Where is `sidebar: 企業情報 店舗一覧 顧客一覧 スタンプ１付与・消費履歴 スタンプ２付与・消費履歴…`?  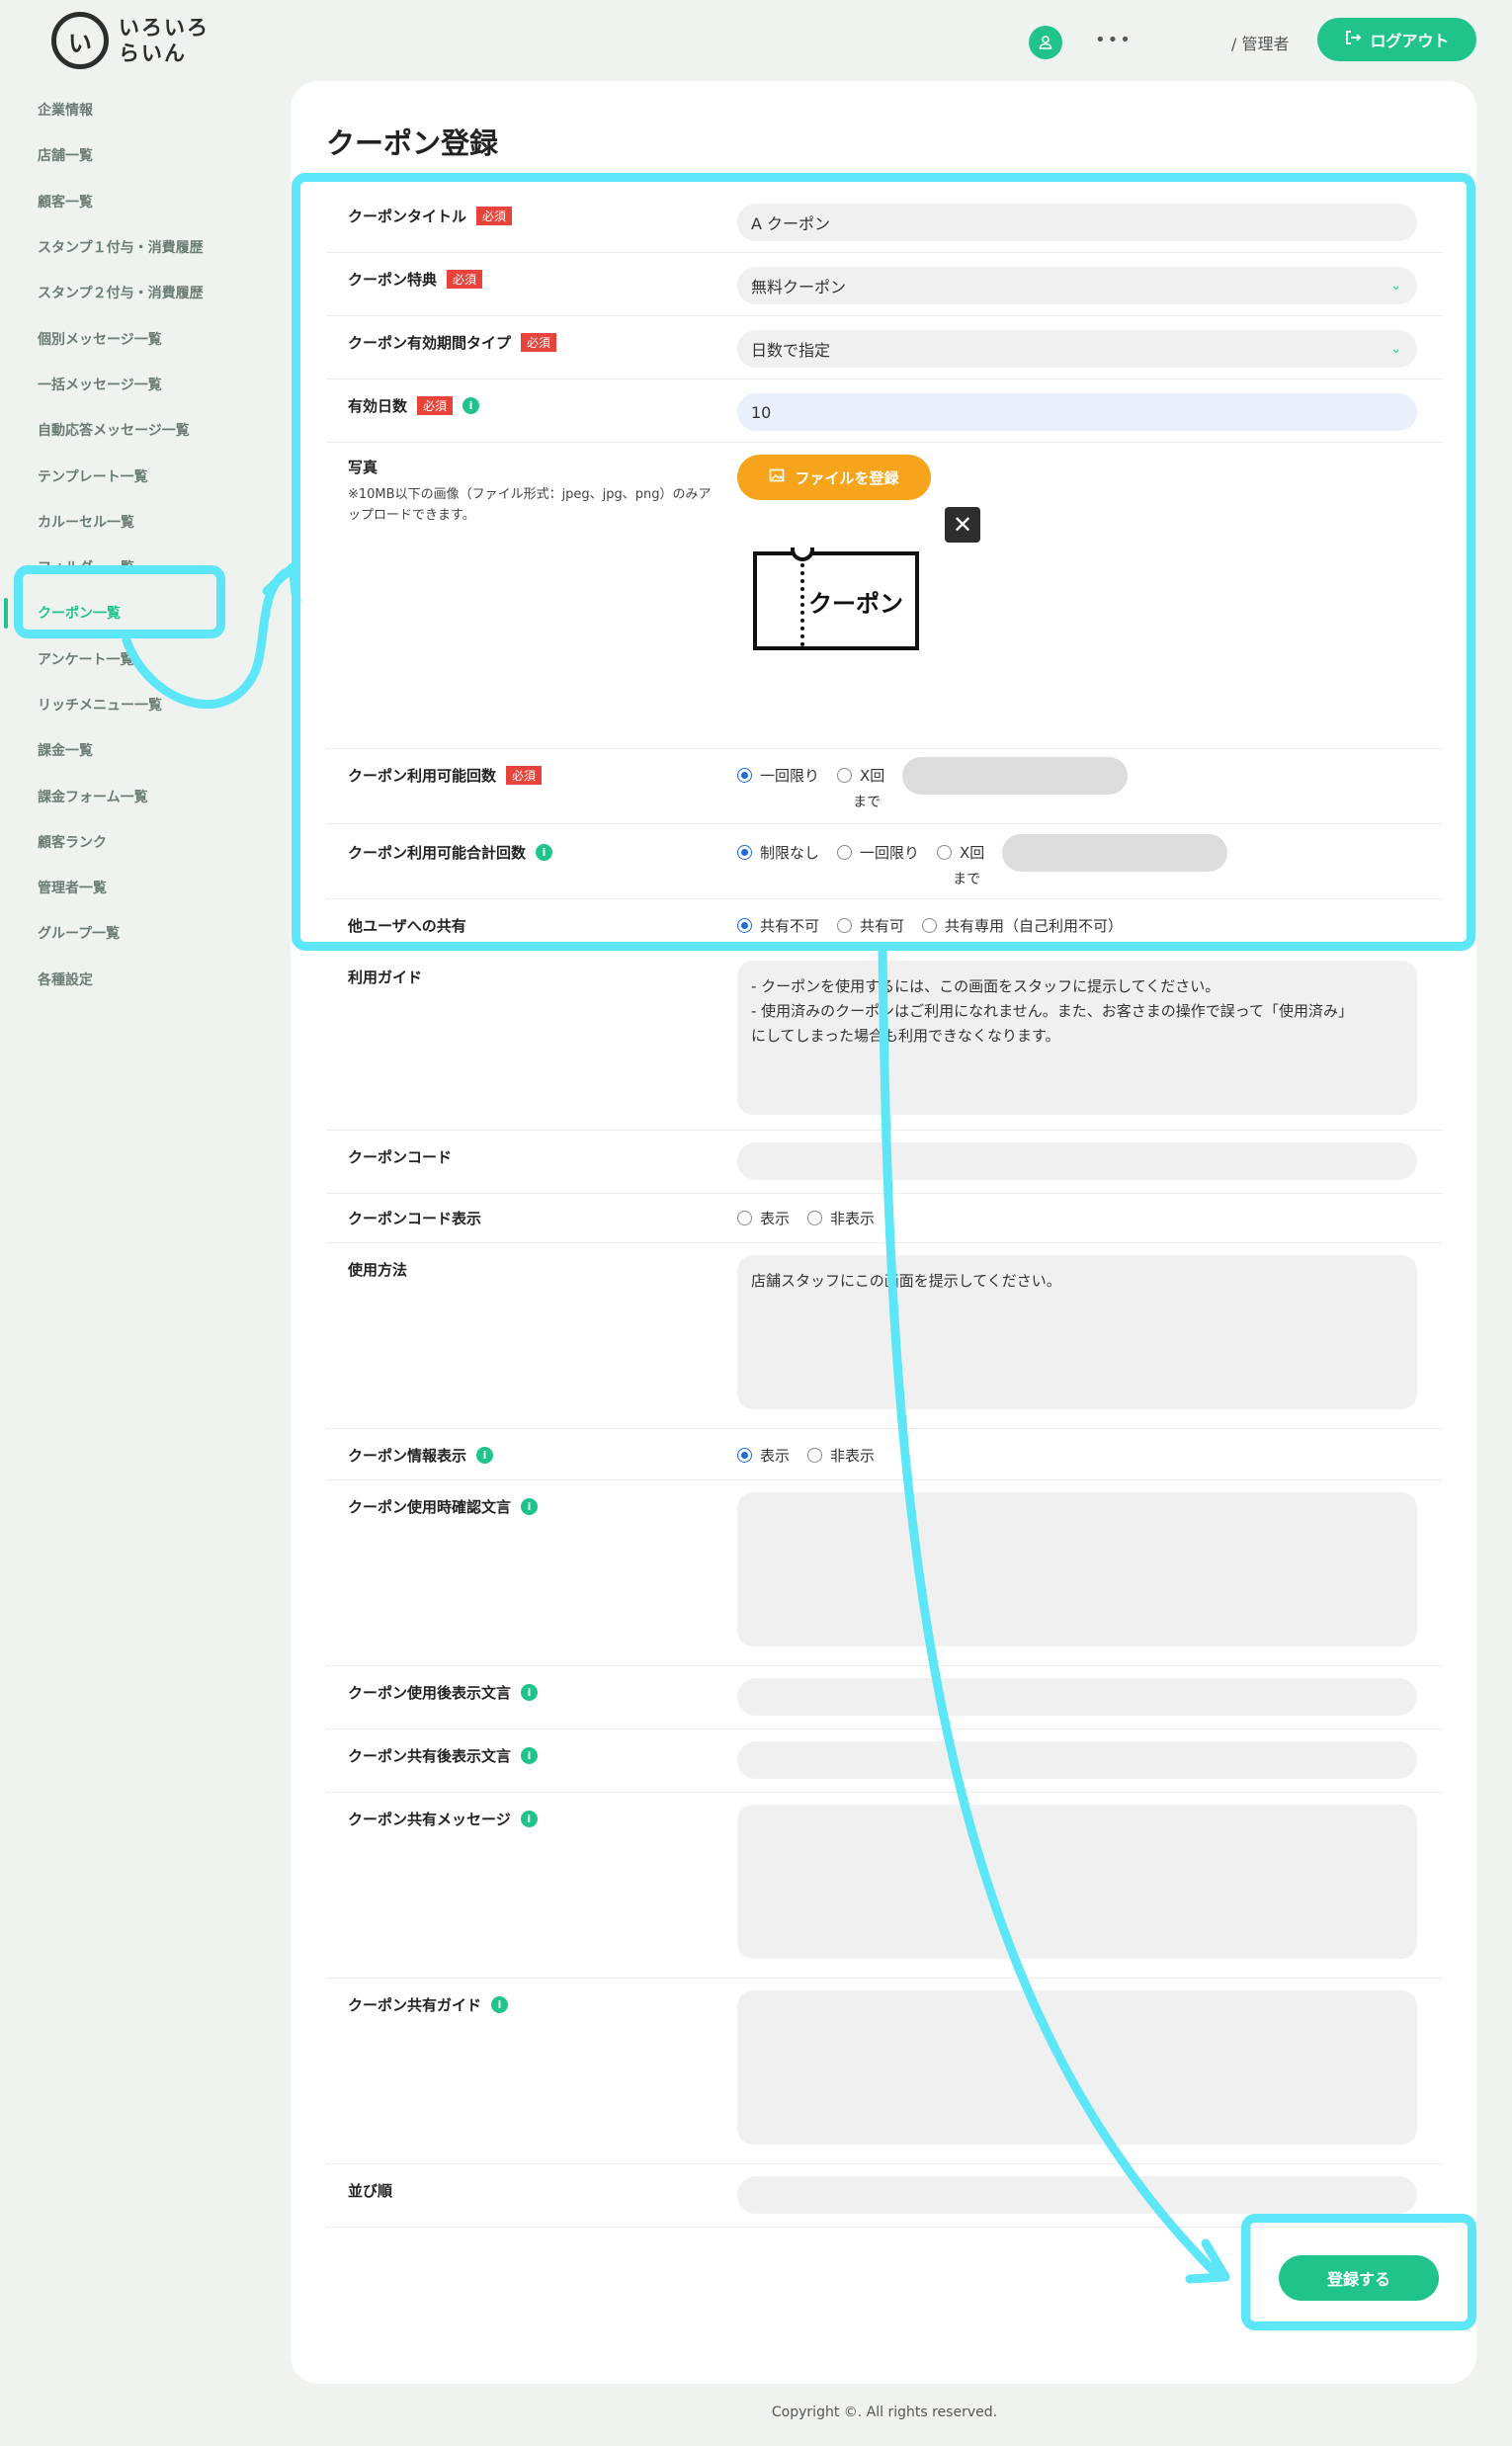
sidebar: 企業情報 店舗一覧 顧客一覧 スタンプ１付与・消費履歴 スタンプ２付与・消費履歴… is located at coordinates (133, 545).